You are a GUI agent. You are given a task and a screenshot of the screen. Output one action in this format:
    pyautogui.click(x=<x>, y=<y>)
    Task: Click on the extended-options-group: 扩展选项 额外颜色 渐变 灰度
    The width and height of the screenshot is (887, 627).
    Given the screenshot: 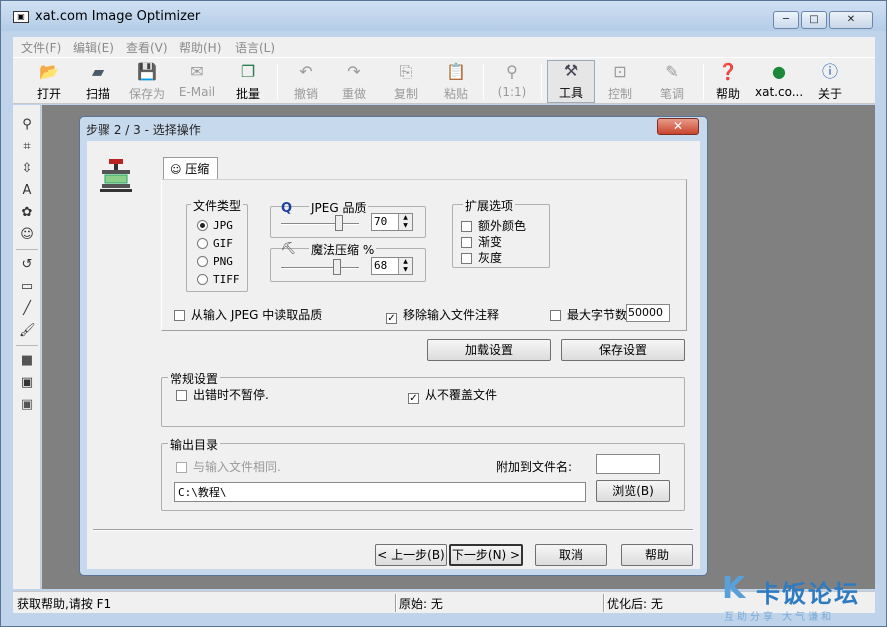 What is the action you would take?
    pyautogui.click(x=501, y=232)
    